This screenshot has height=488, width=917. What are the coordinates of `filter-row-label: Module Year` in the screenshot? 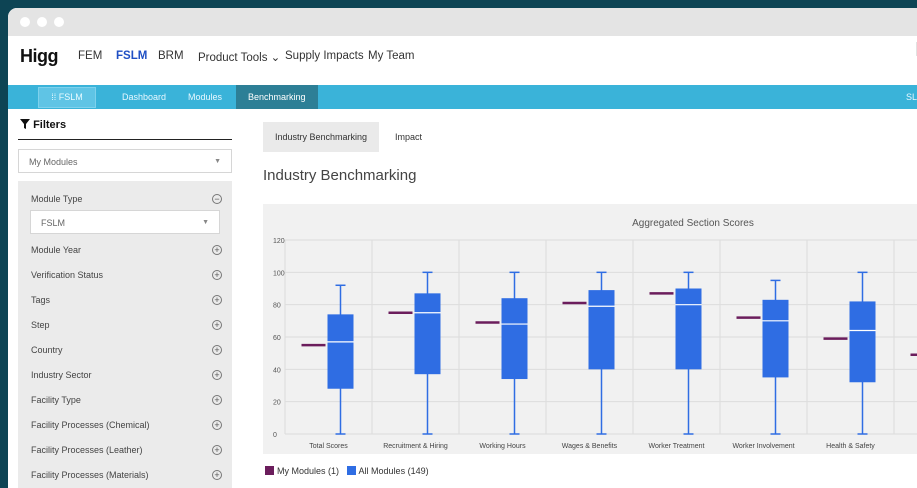 It's located at (56, 250).